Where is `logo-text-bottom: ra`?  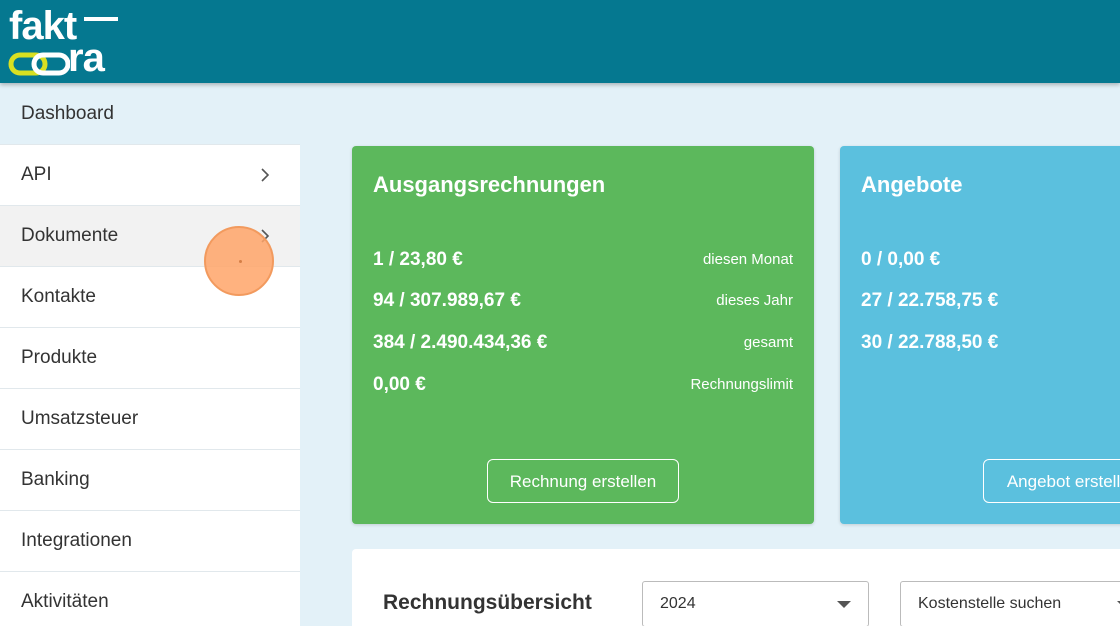
logo-text-bottom: ra is located at coordinates (86, 58).